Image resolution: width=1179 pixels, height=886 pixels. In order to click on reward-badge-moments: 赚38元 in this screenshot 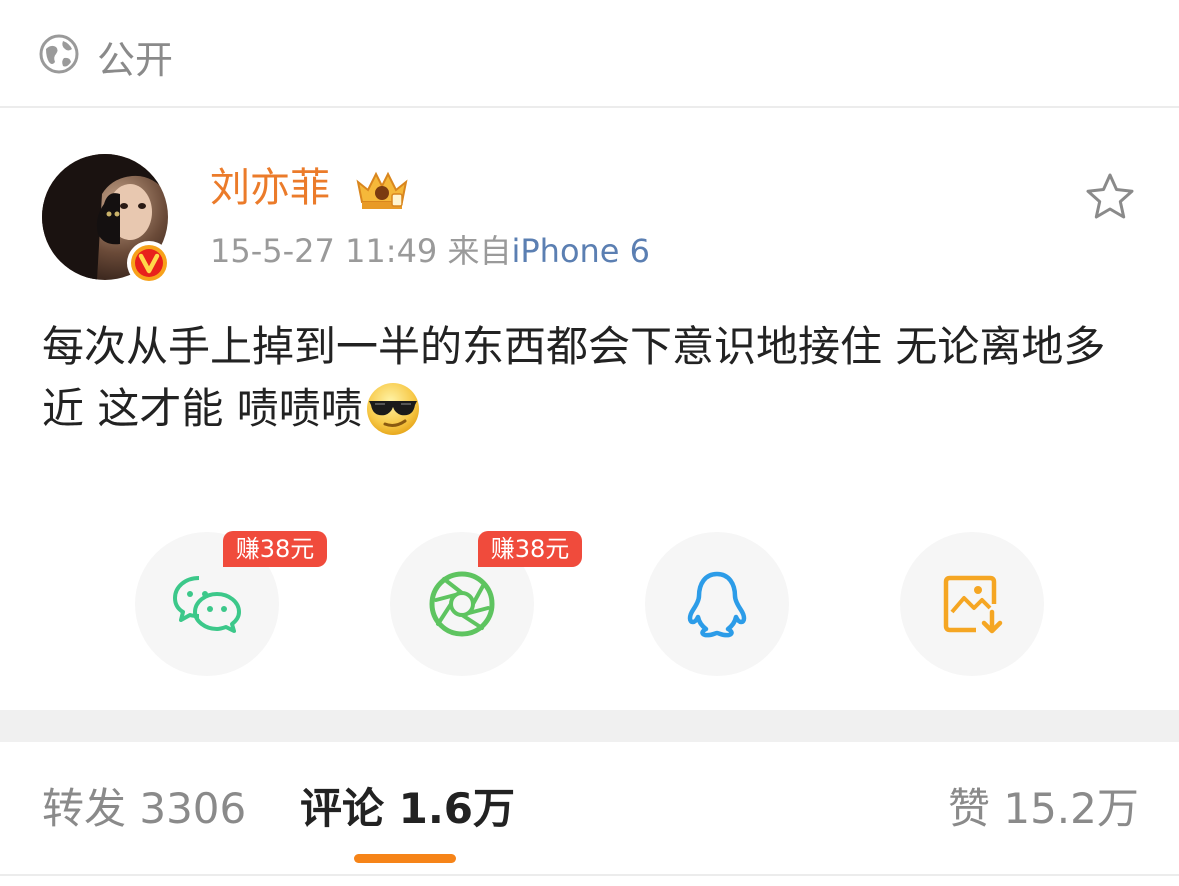, I will do `click(530, 549)`.